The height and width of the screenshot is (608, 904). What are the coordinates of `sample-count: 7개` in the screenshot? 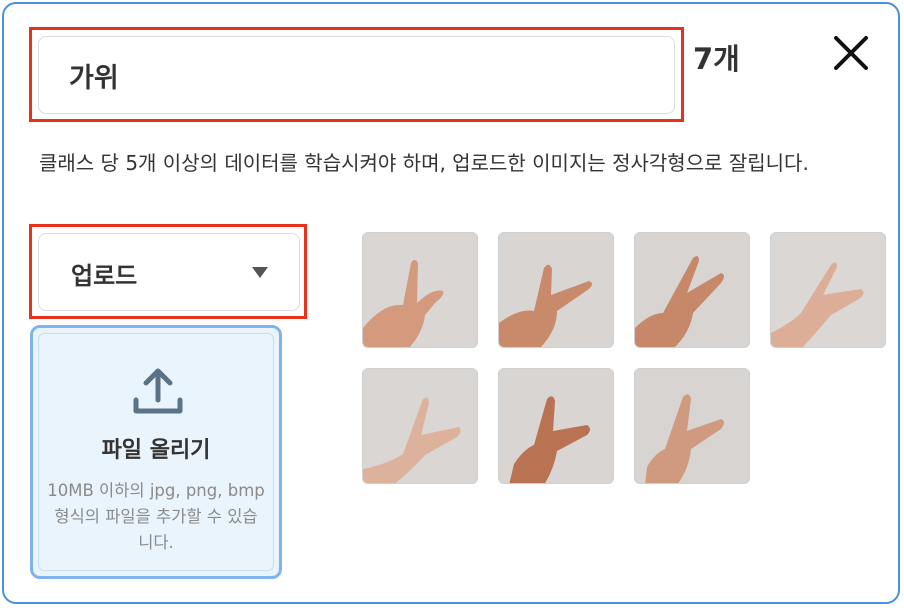 It's located at (716, 59).